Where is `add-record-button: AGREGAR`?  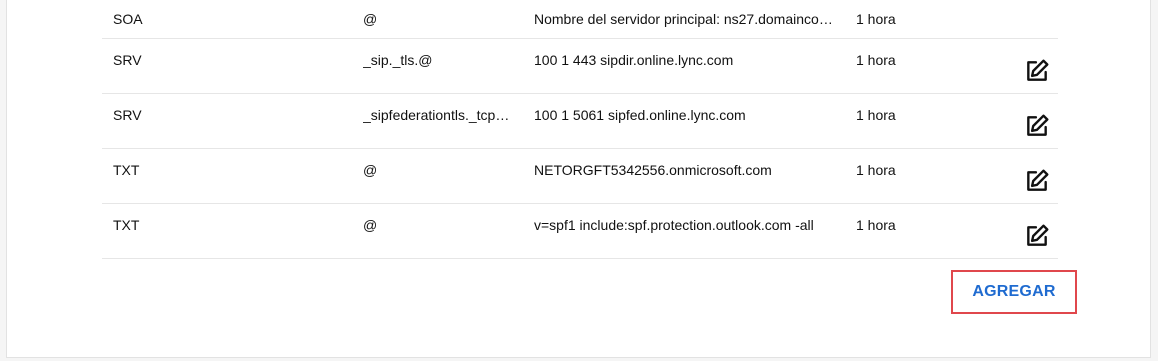 add-record-button: AGREGAR is located at coordinates (1014, 292).